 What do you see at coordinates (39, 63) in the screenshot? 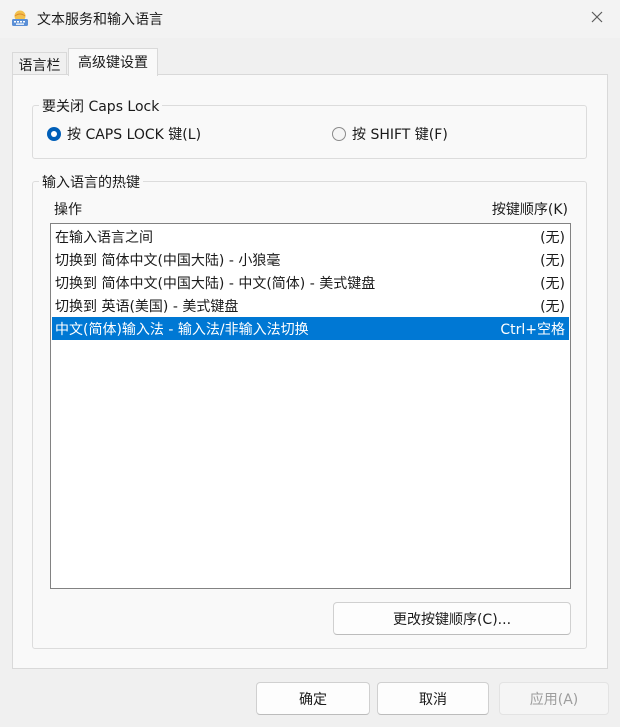
I see `tab-language-bar: 语言栏` at bounding box center [39, 63].